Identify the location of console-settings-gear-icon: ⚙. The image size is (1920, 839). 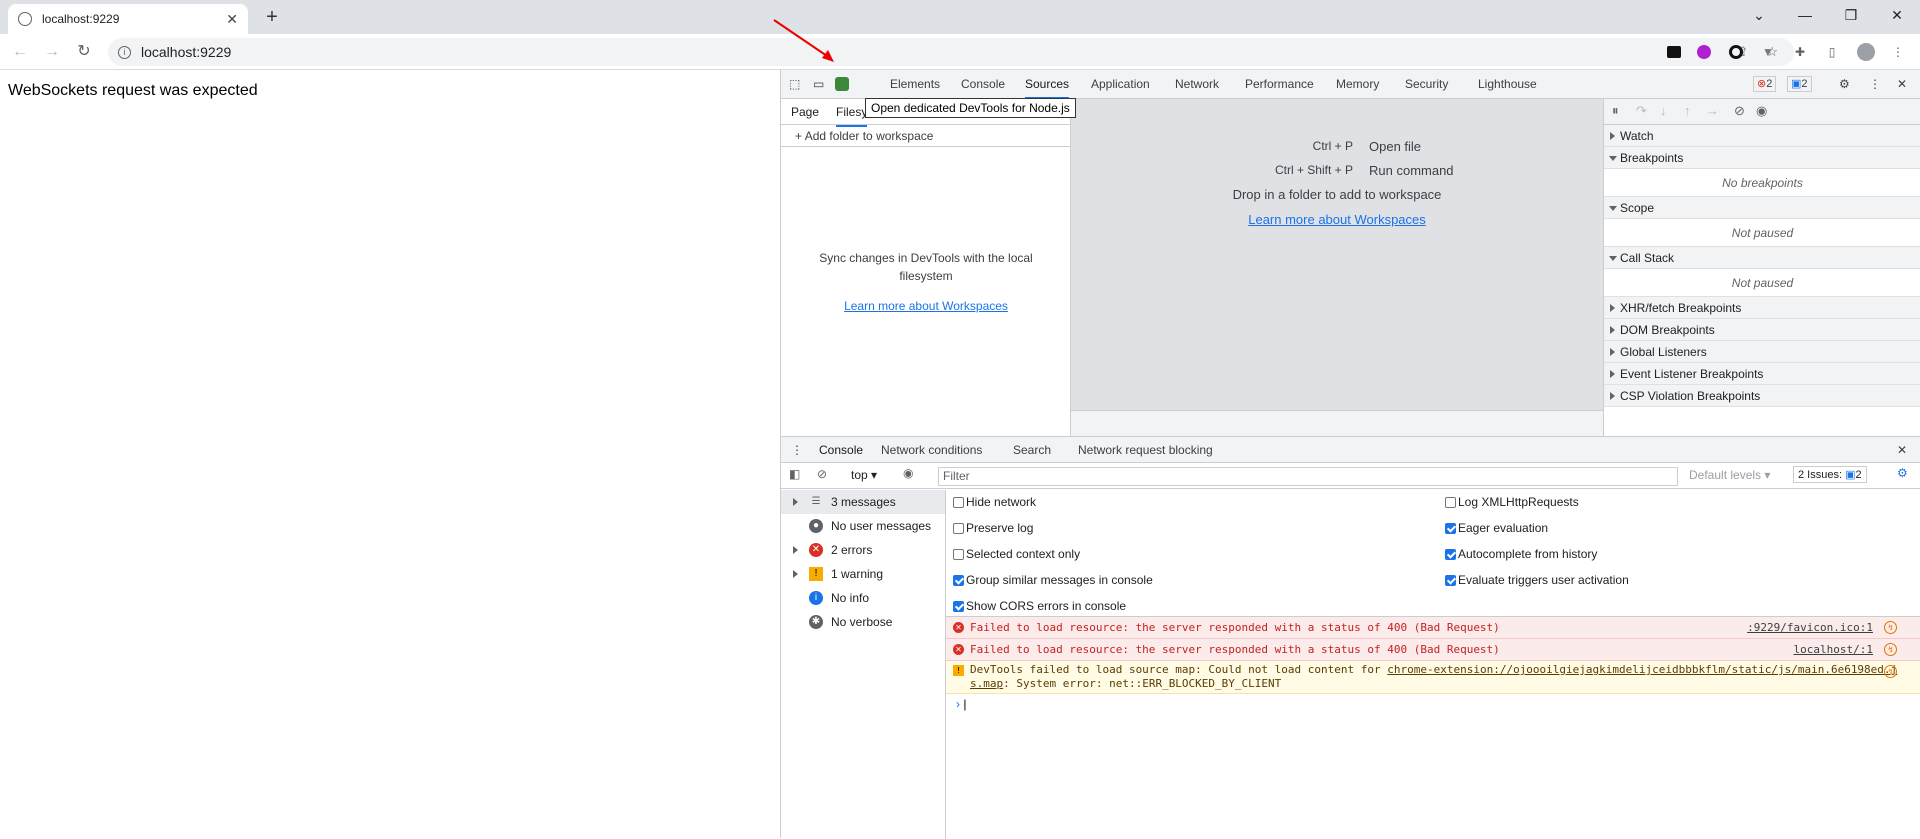
(1902, 473).